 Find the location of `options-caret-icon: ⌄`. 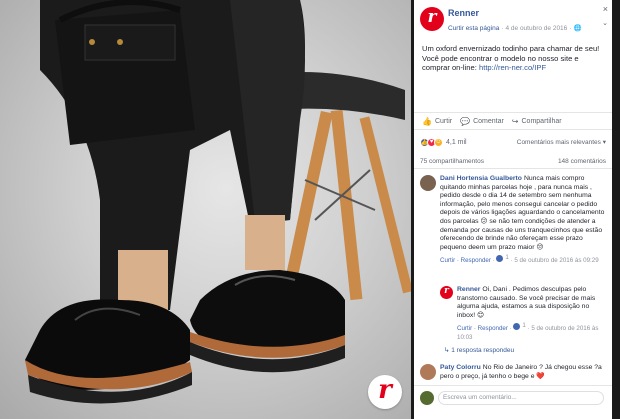

options-caret-icon: ⌄ is located at coordinates (605, 23).